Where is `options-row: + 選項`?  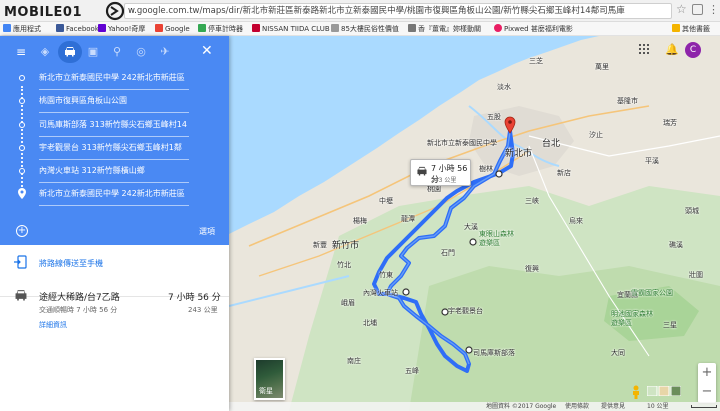 options-row: + 選項 is located at coordinates (114, 232).